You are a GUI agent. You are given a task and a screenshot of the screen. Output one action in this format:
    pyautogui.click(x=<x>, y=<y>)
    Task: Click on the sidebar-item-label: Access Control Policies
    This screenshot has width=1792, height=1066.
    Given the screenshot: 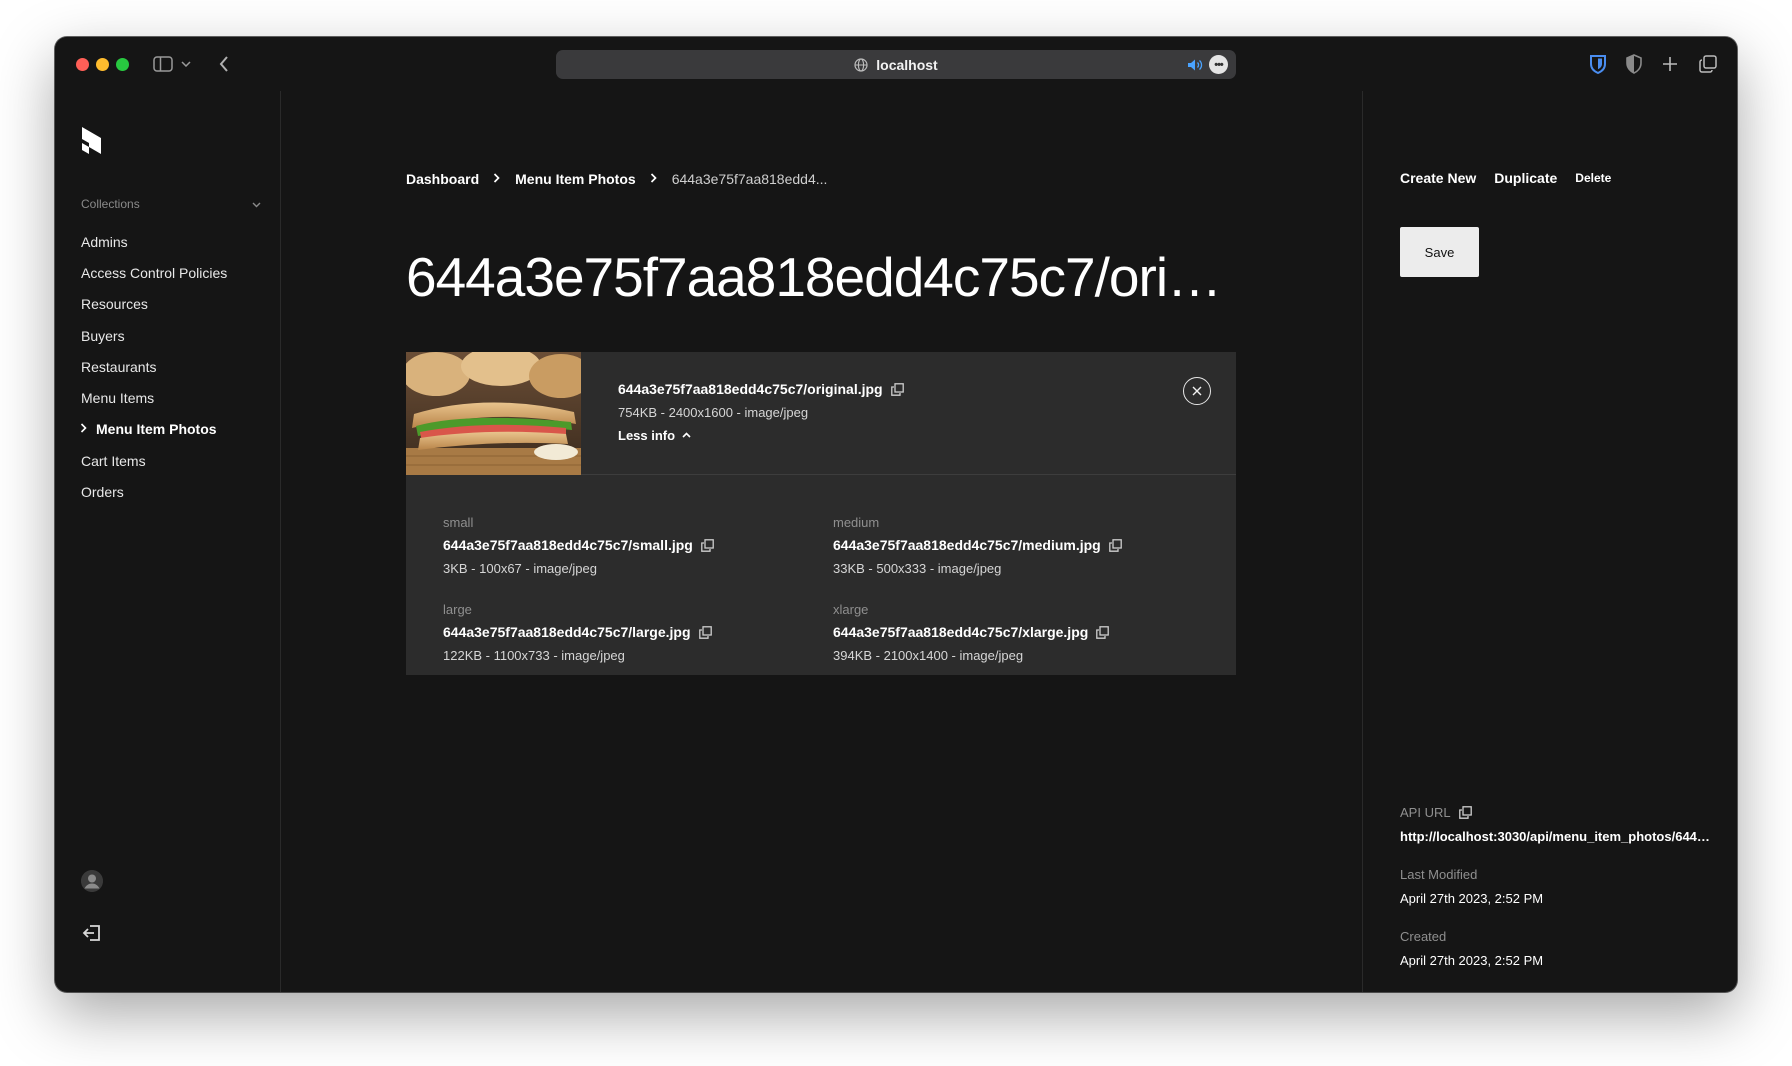 What is the action you would take?
    pyautogui.click(x=154, y=272)
    